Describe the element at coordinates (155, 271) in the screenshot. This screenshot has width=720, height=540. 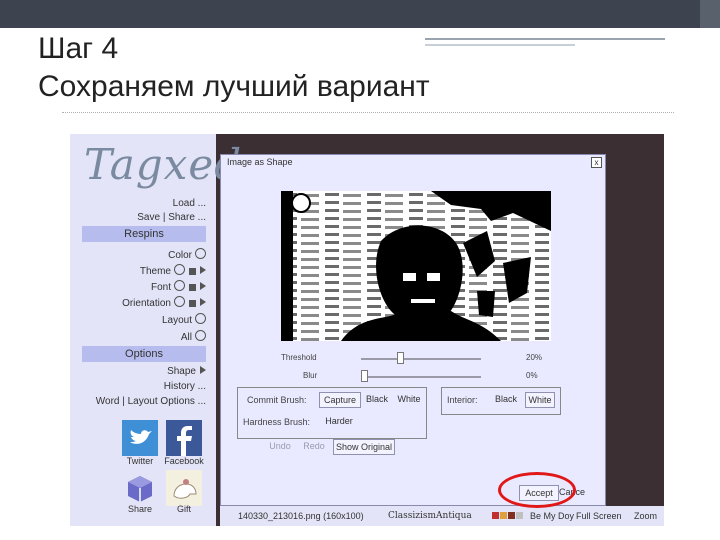
I see `sidebar-item-label: Theme` at that location.